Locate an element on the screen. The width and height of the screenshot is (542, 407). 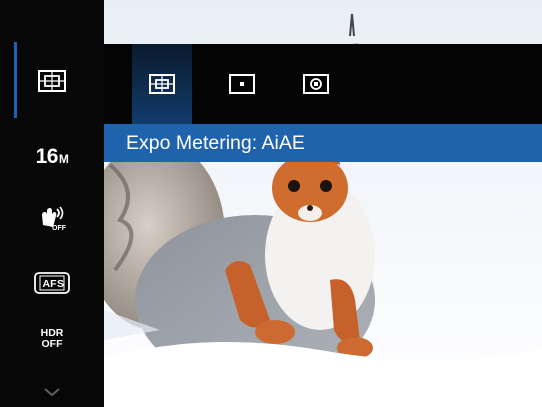
hdr-state: OFF is located at coordinates (52, 344).